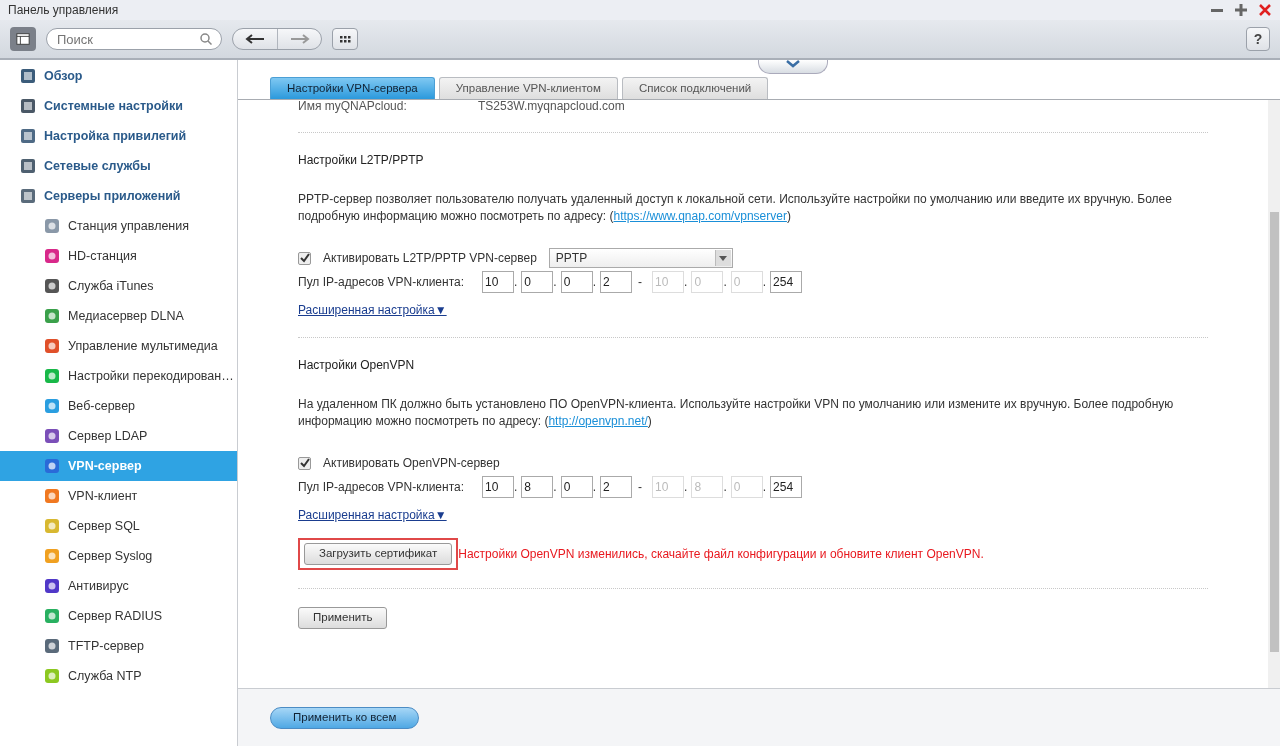 The height and width of the screenshot is (746, 1280). Describe the element at coordinates (736, 413) in the screenshot. I see `description-text: На удаленном ПК должно быть установлено ПО OpenVPN-клиента. Используйте настройки VPN по умолчанию или измените их вручную. Более подробную информацию можно посмотреть по адресу: (http://openvpn.net/)` at that location.